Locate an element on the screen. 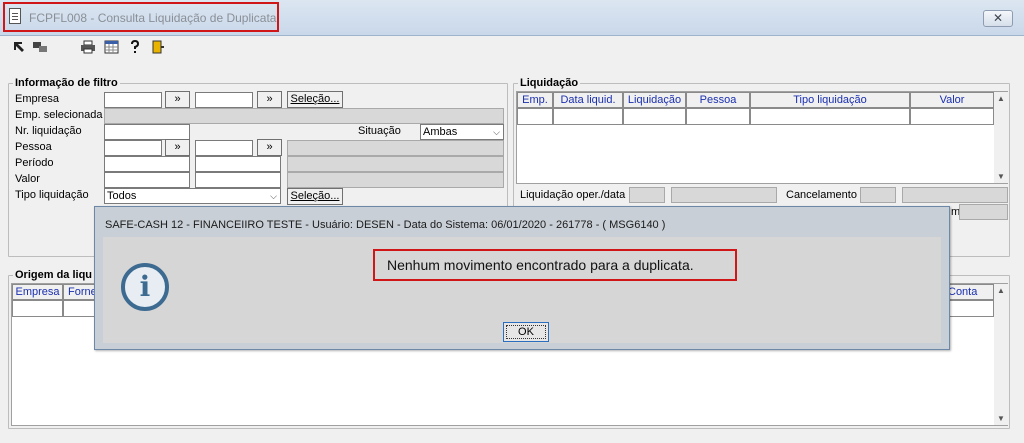  empresa-label: Empresa is located at coordinates (37, 99).